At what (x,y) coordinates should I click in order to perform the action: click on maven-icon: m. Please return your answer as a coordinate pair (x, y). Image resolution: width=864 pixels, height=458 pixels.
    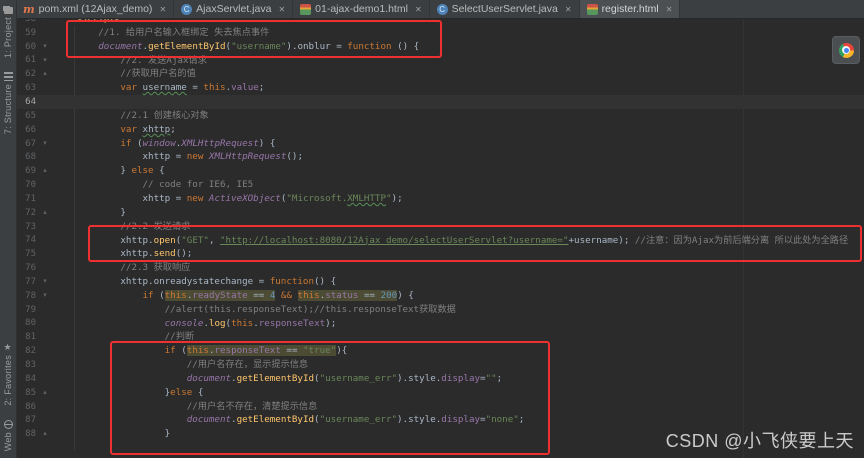
    Looking at the image, I should click on (29, 9).